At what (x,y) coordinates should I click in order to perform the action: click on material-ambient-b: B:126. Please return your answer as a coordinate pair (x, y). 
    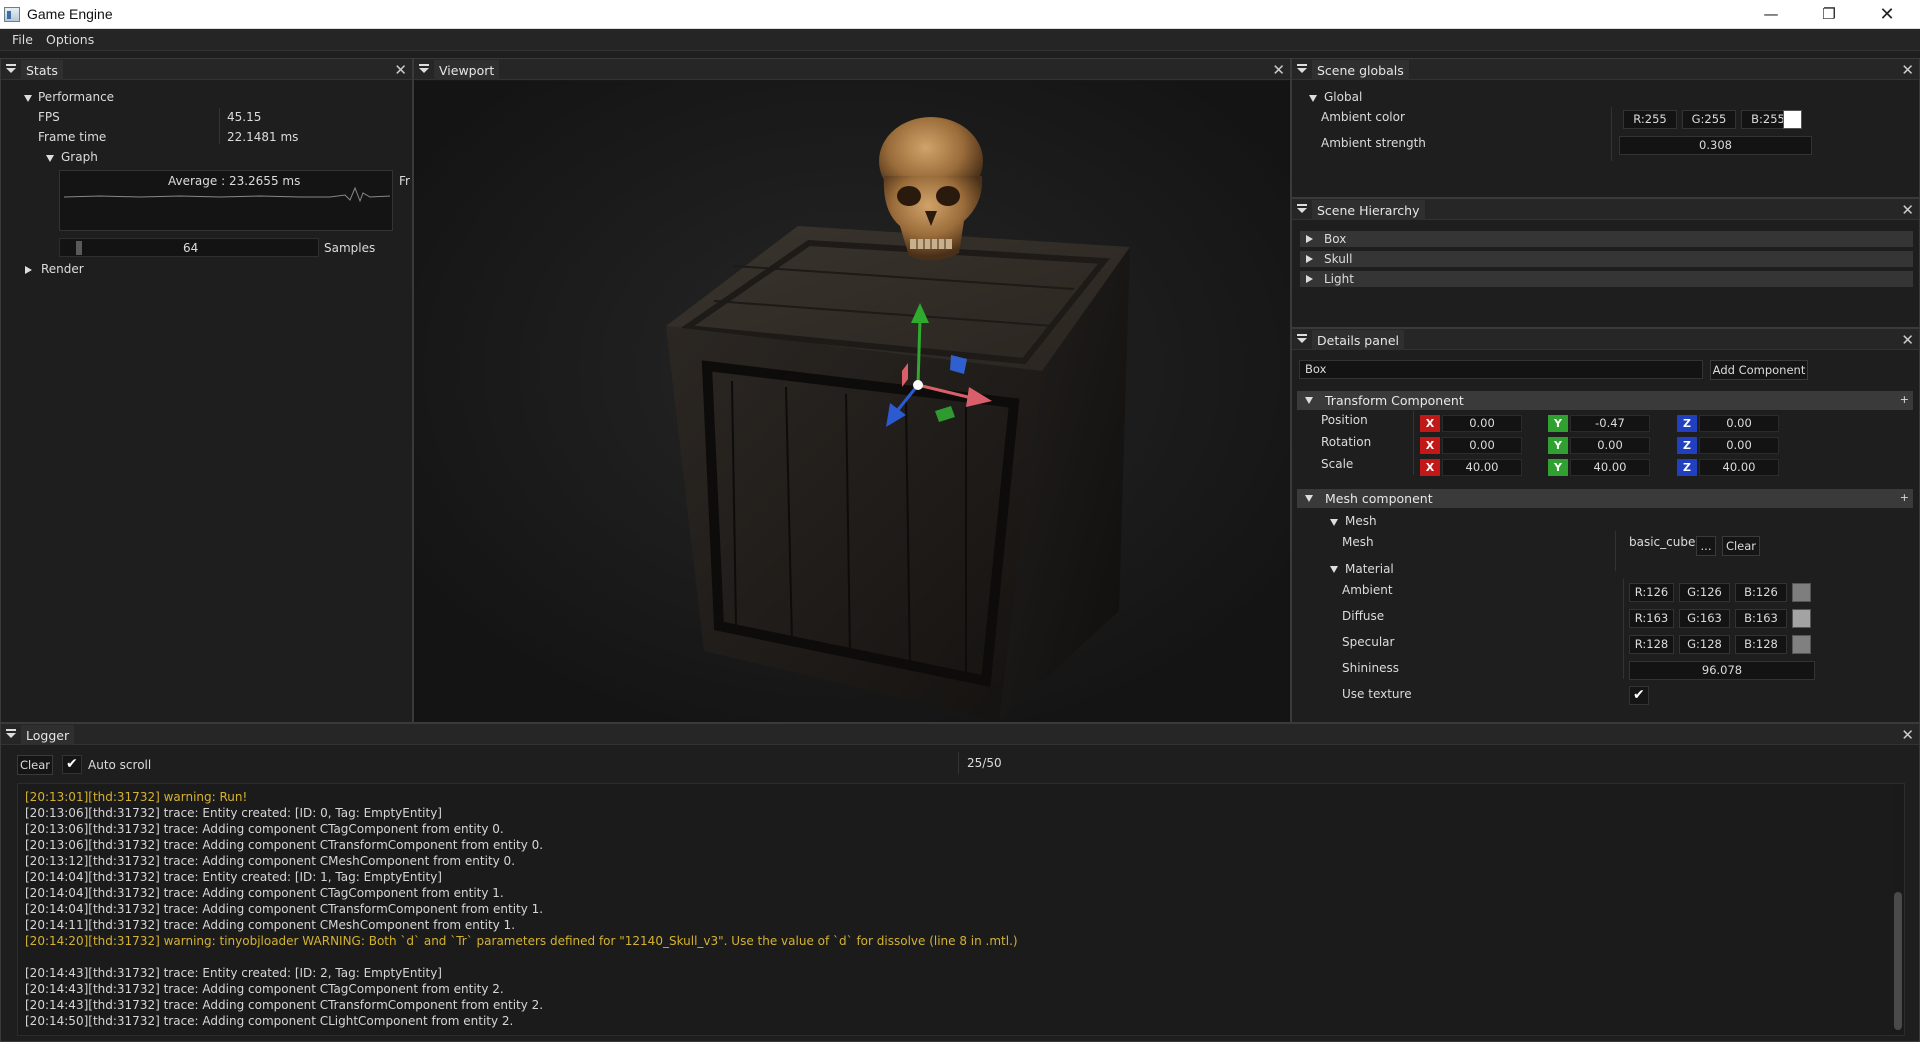
    Looking at the image, I should click on (1761, 592).